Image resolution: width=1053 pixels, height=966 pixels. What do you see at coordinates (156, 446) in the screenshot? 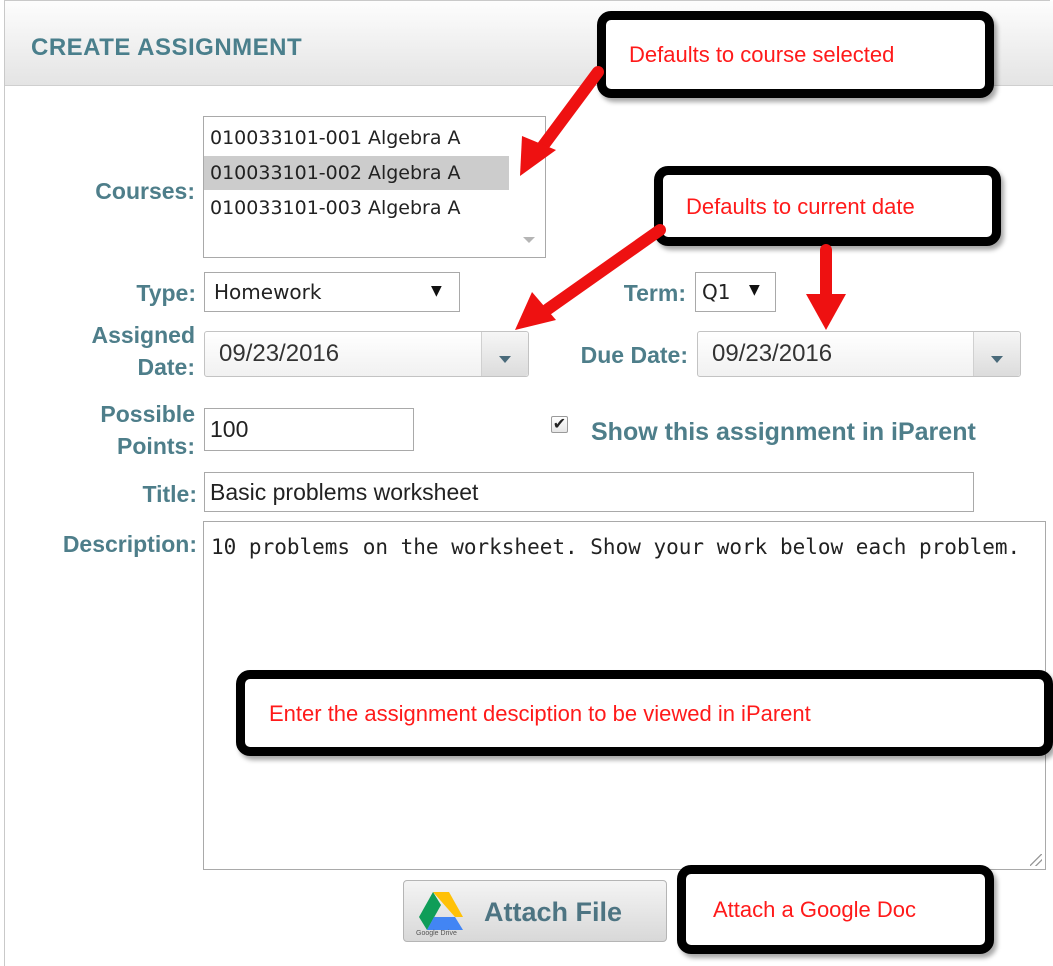
I see `possible-points-label-line2: Points:` at bounding box center [156, 446].